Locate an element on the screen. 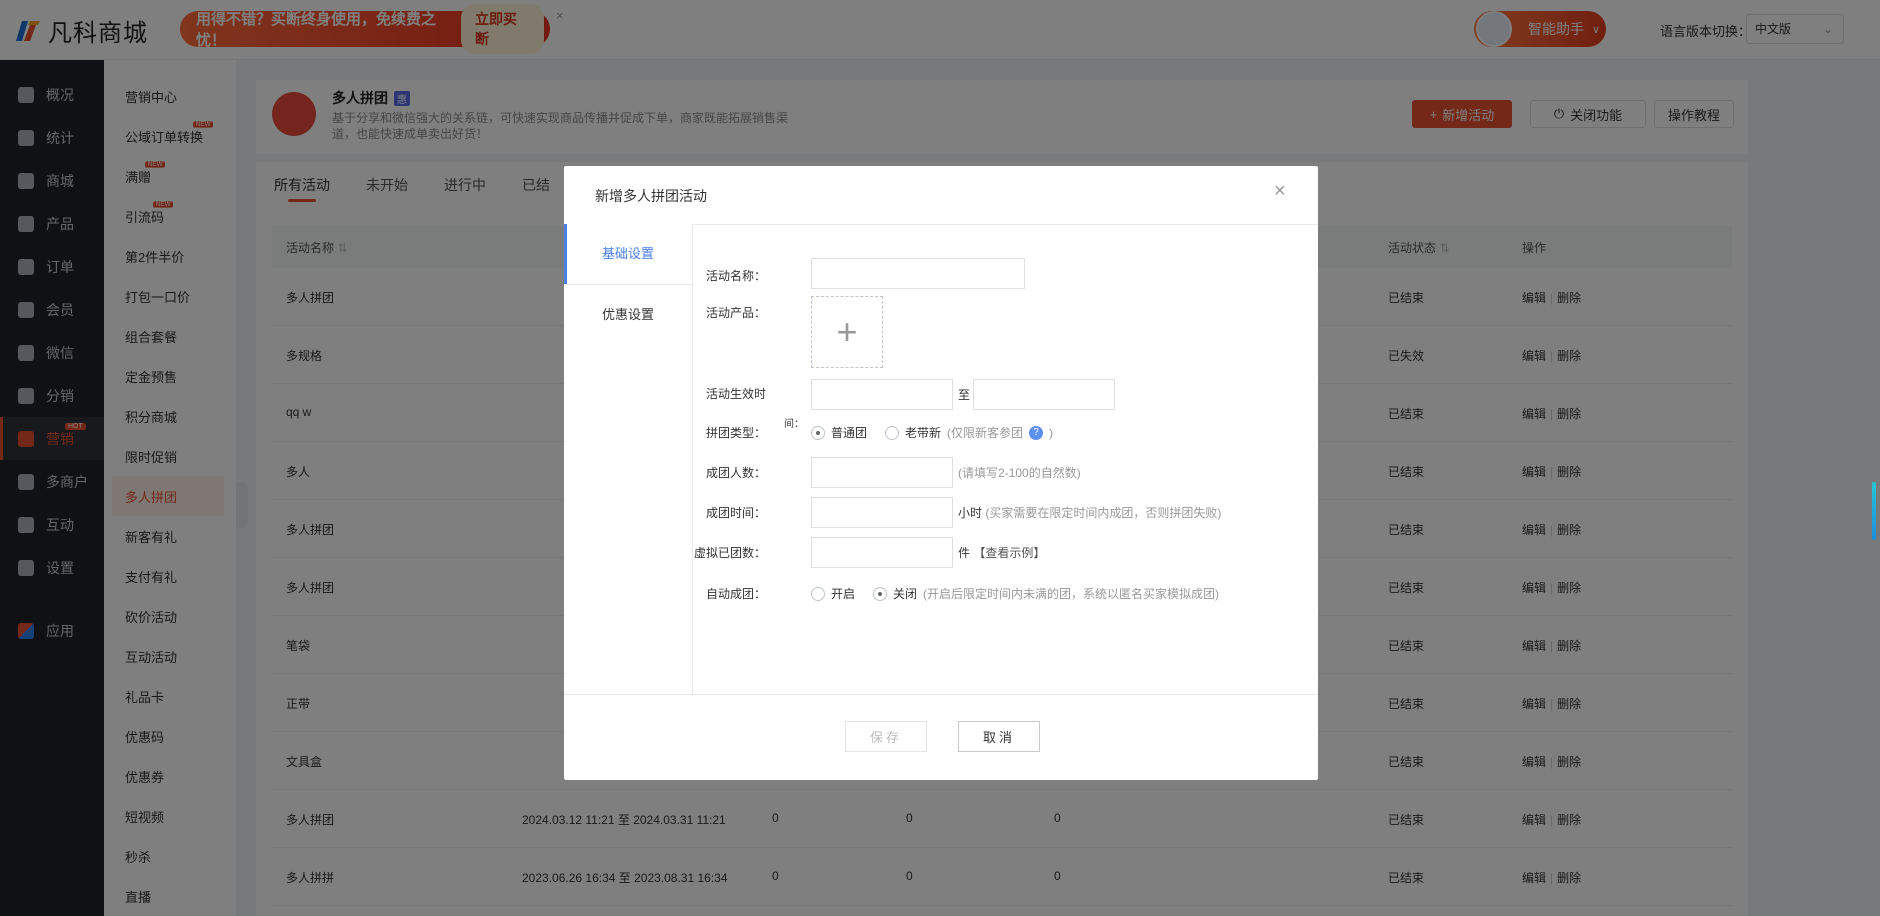 The width and height of the screenshot is (1880, 916). auto-group-on-radio: 开启 is located at coordinates (833, 593).